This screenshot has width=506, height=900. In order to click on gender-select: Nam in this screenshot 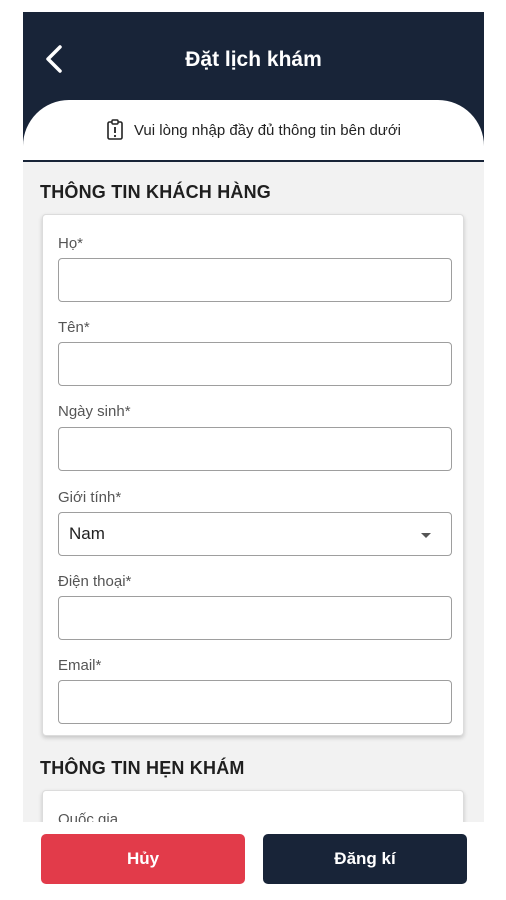, I will do `click(255, 534)`.